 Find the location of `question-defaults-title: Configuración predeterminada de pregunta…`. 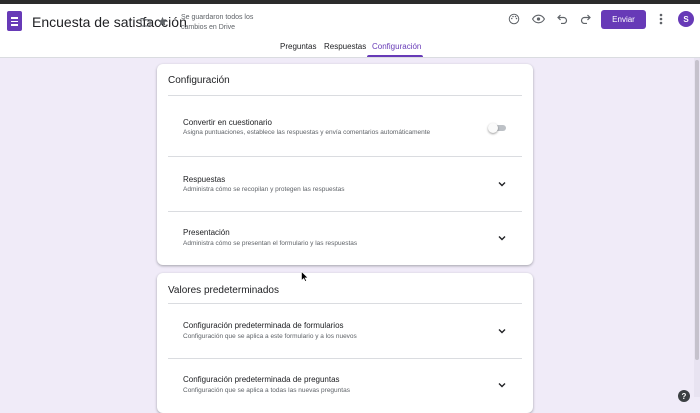

question-defaults-title: Configuración predeterminada de pregunta… is located at coordinates (261, 379).